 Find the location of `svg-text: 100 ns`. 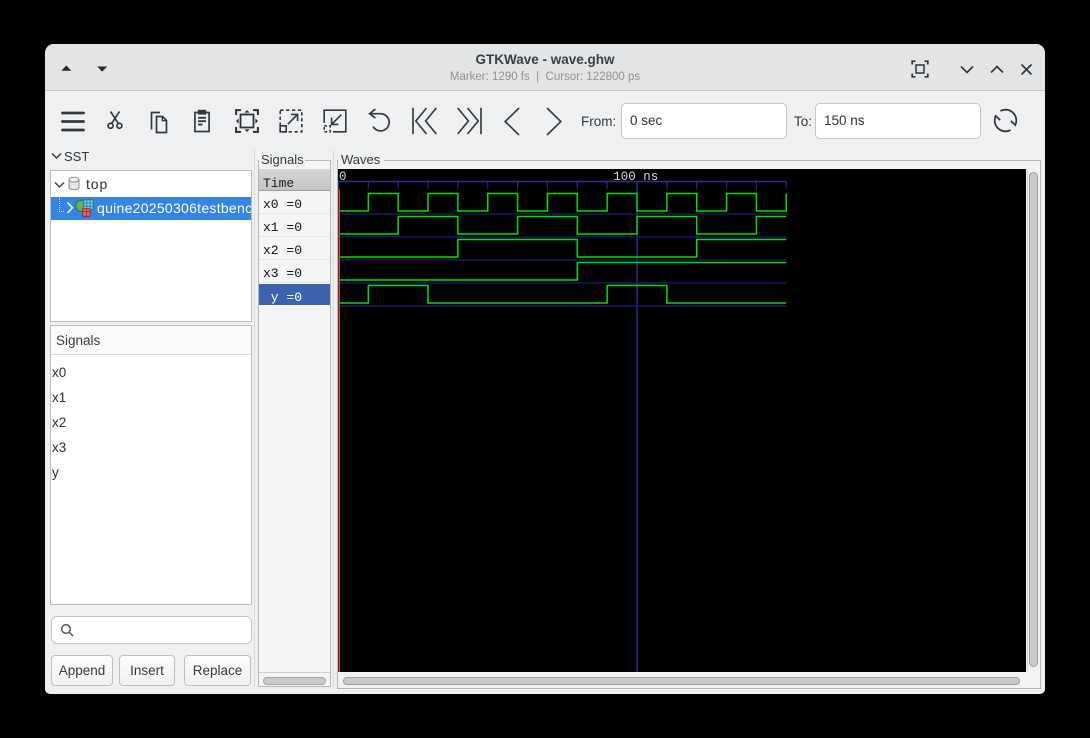

svg-text: 100 ns is located at coordinates (635, 177).